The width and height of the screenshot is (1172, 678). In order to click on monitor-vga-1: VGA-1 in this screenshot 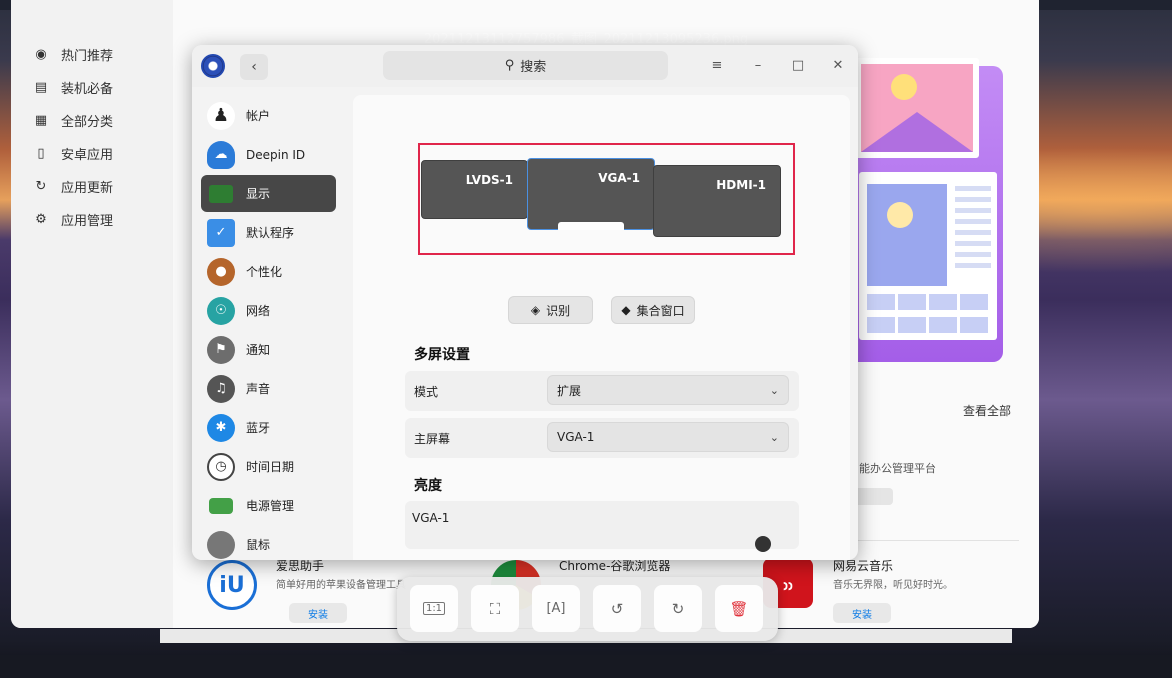, I will do `click(591, 194)`.